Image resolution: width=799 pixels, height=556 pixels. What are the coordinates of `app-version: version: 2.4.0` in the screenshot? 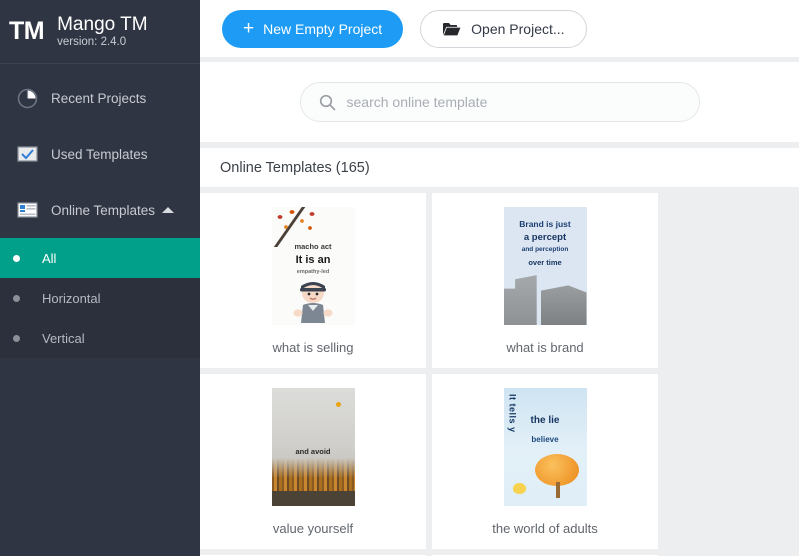 It's located at (92, 42).